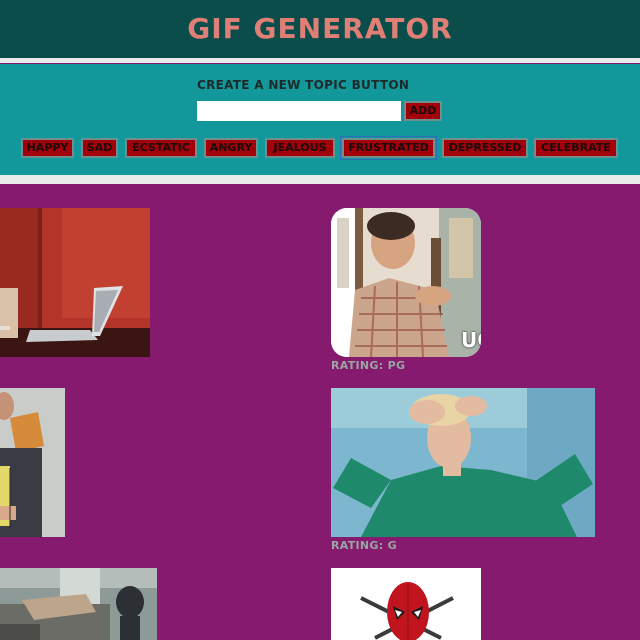 The height and width of the screenshot is (640, 640). What do you see at coordinates (47, 148) in the screenshot?
I see `topic-button-happy: HAPPY` at bounding box center [47, 148].